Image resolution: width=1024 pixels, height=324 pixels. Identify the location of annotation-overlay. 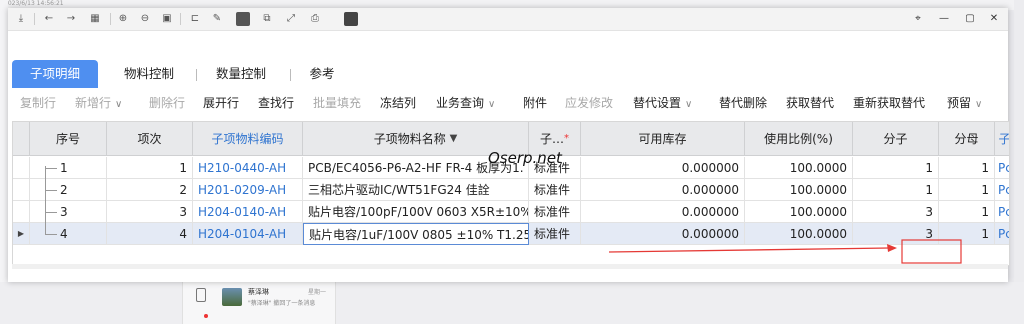
(785, 251).